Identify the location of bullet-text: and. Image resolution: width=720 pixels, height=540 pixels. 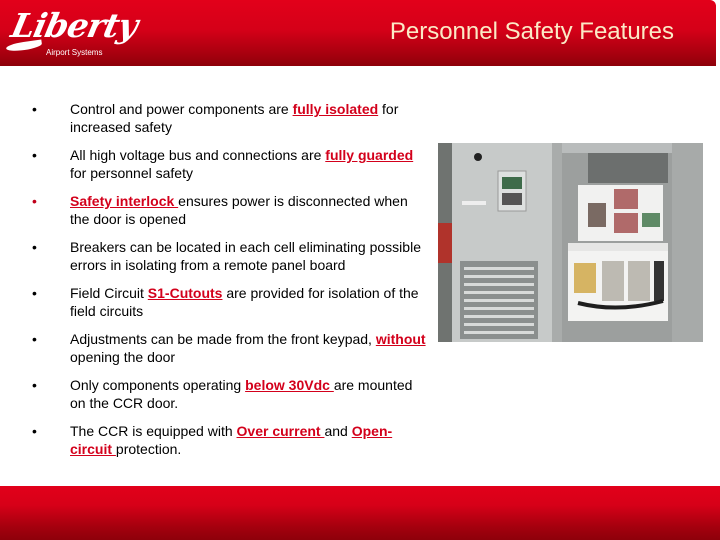
(338, 431).